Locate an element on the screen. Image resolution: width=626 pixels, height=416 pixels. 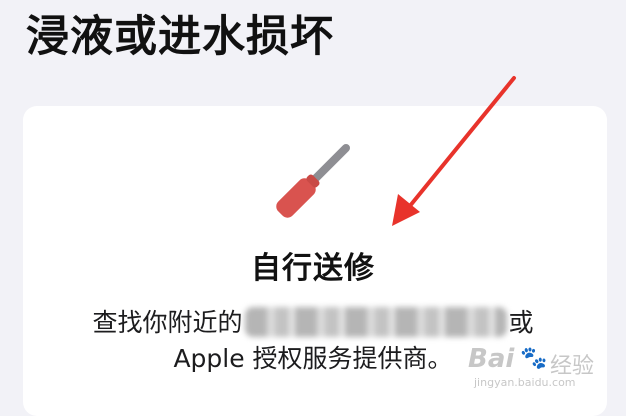
description-line-1: 查找你附近的 或 is located at coordinates (313, 321).